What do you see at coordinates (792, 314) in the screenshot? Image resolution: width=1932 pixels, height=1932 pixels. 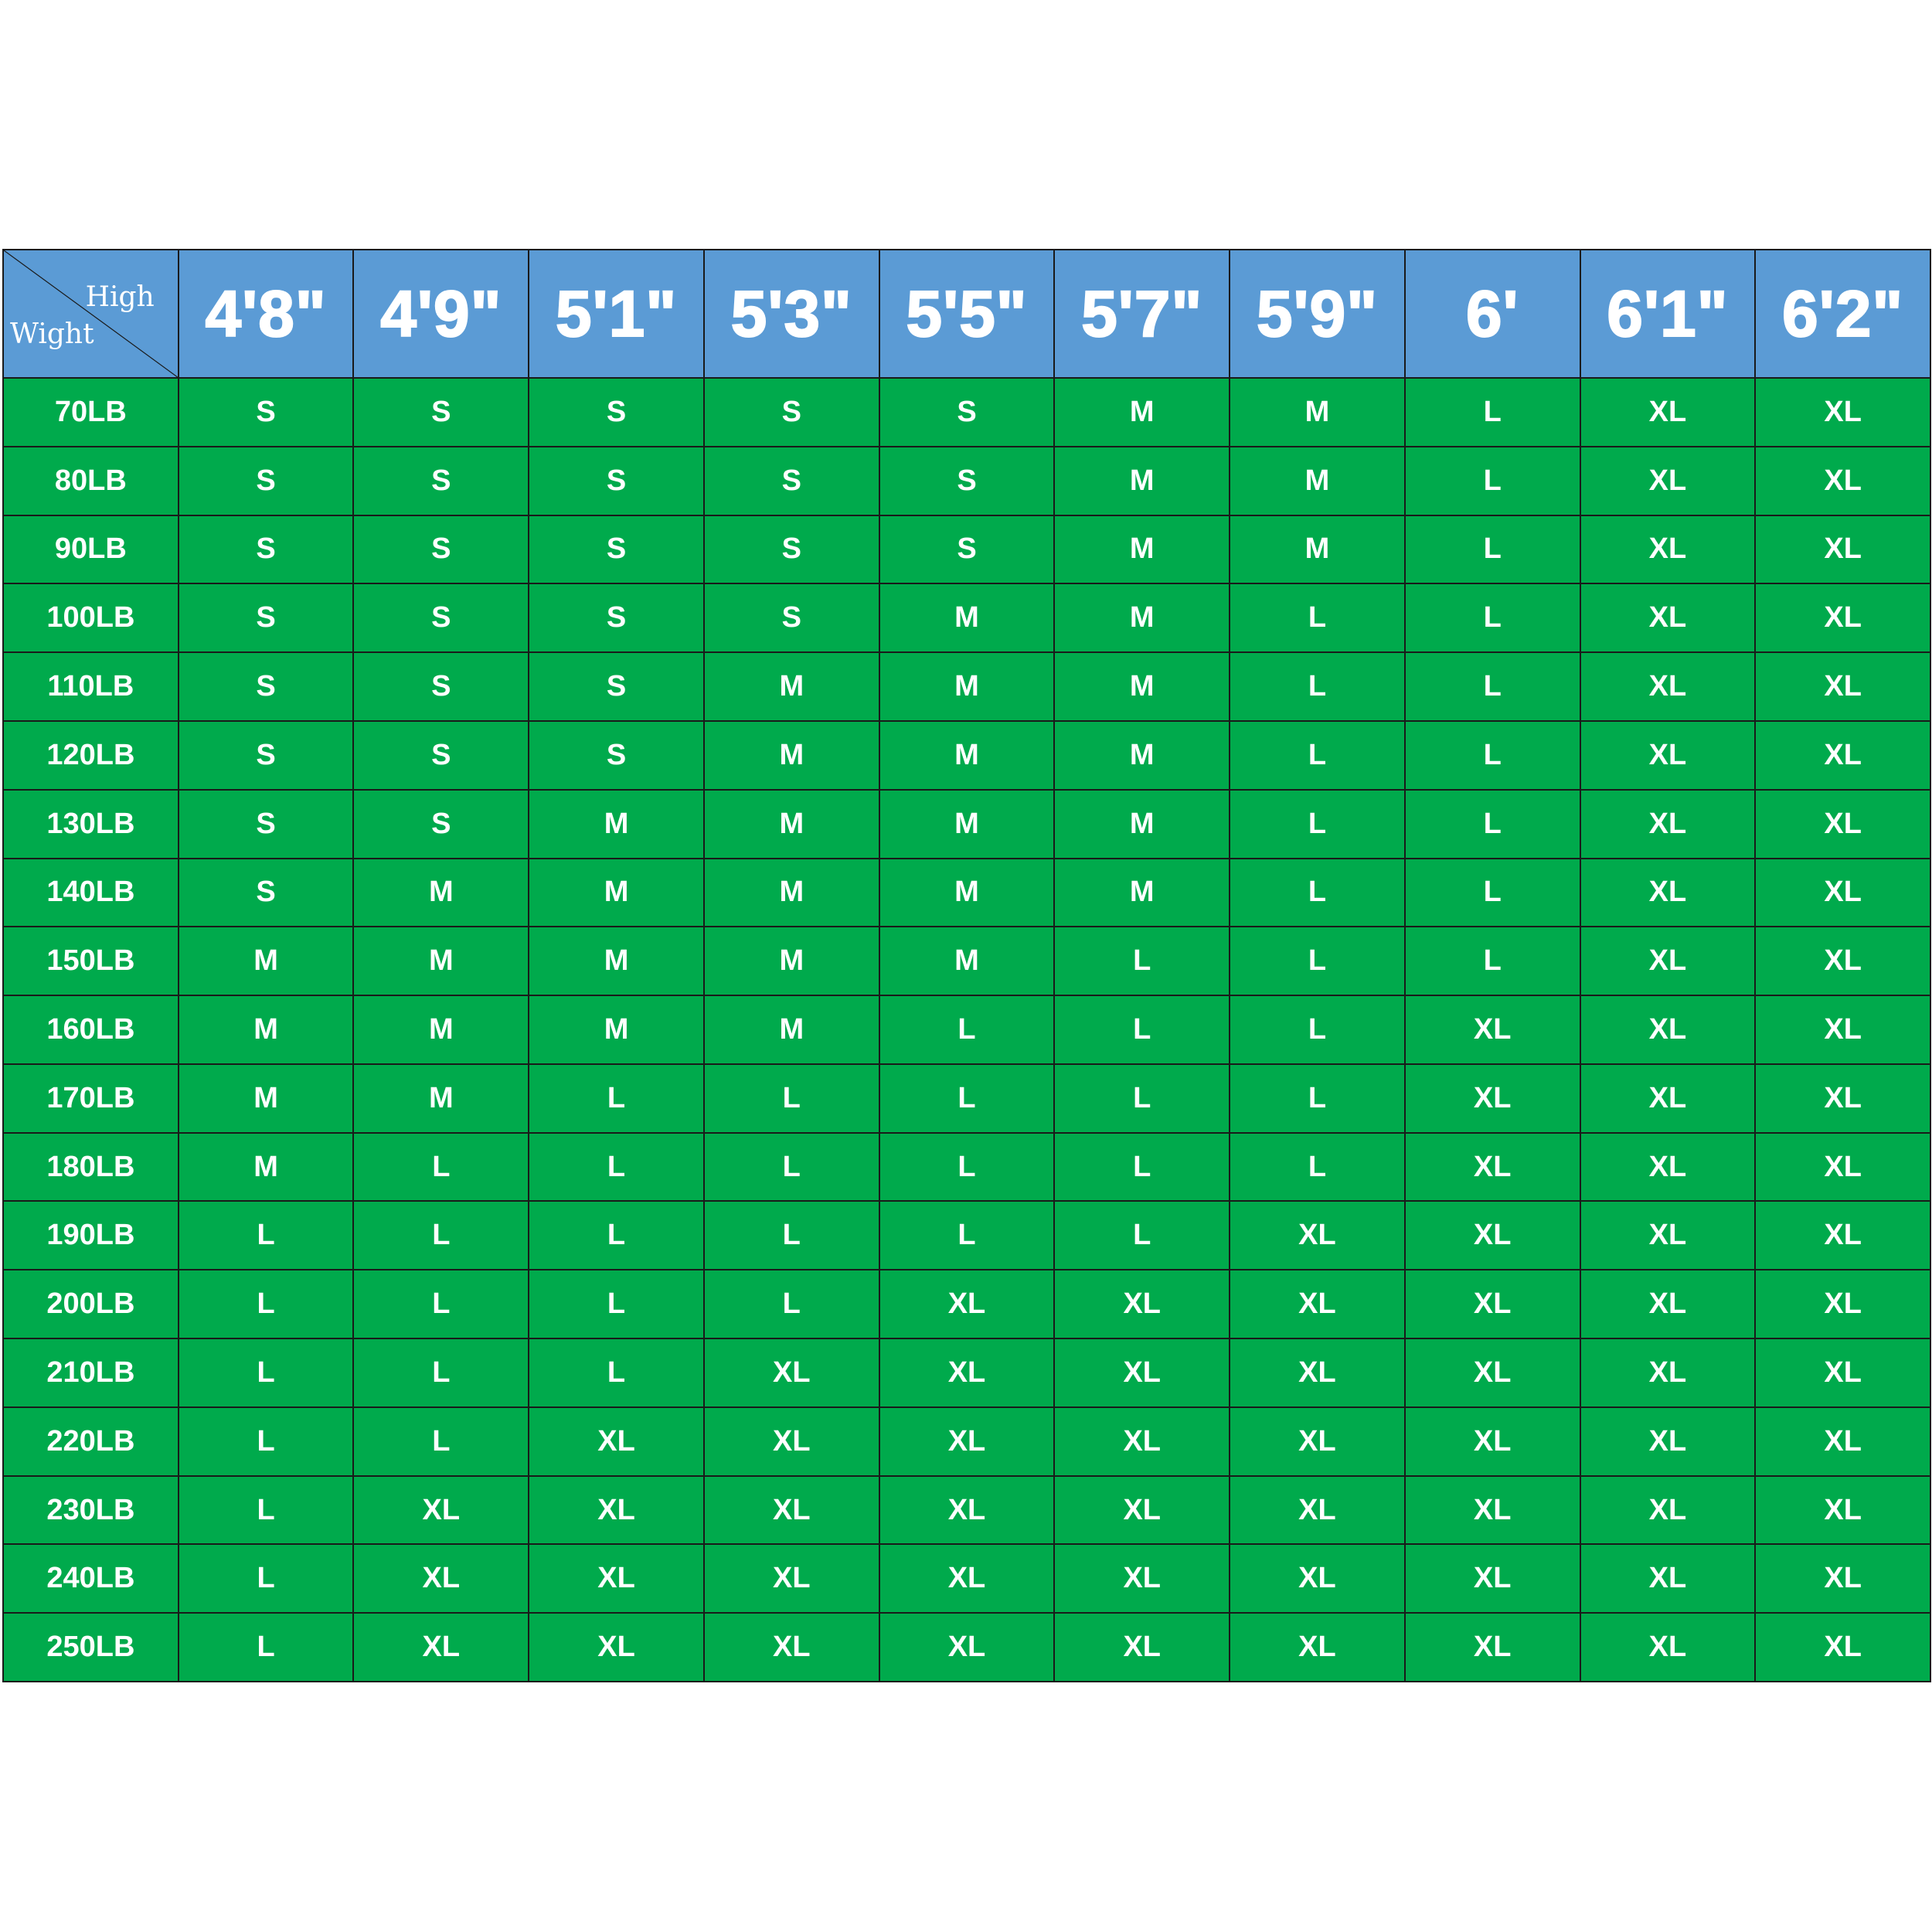 I see `height-header-cell: 5'3"` at bounding box center [792, 314].